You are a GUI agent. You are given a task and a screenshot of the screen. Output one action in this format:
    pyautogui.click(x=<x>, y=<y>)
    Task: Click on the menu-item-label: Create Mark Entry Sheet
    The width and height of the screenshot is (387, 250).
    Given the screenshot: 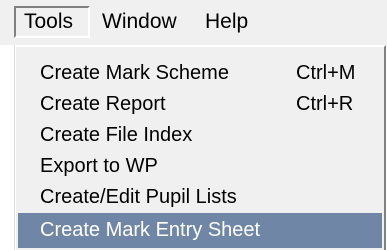 What is the action you would take?
    pyautogui.click(x=150, y=230)
    